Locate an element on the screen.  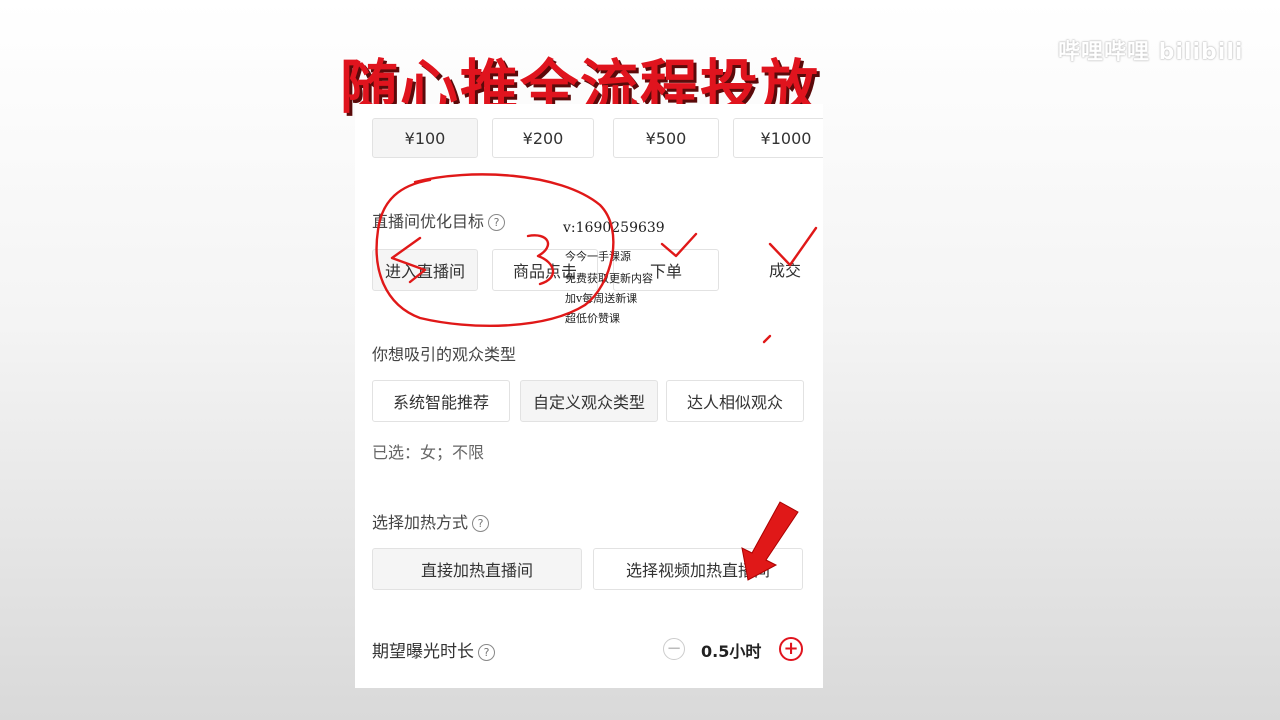
duration-label-text: 期望曝光时长 is located at coordinates (423, 652).